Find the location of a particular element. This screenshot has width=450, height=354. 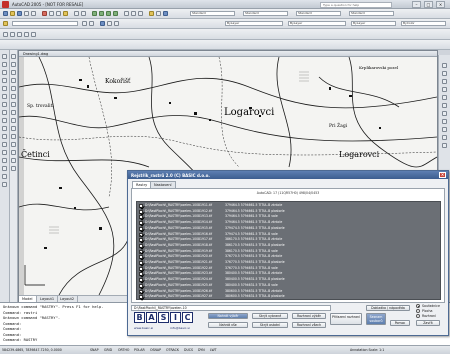

cut-icon is located at coordinates (44, 13).